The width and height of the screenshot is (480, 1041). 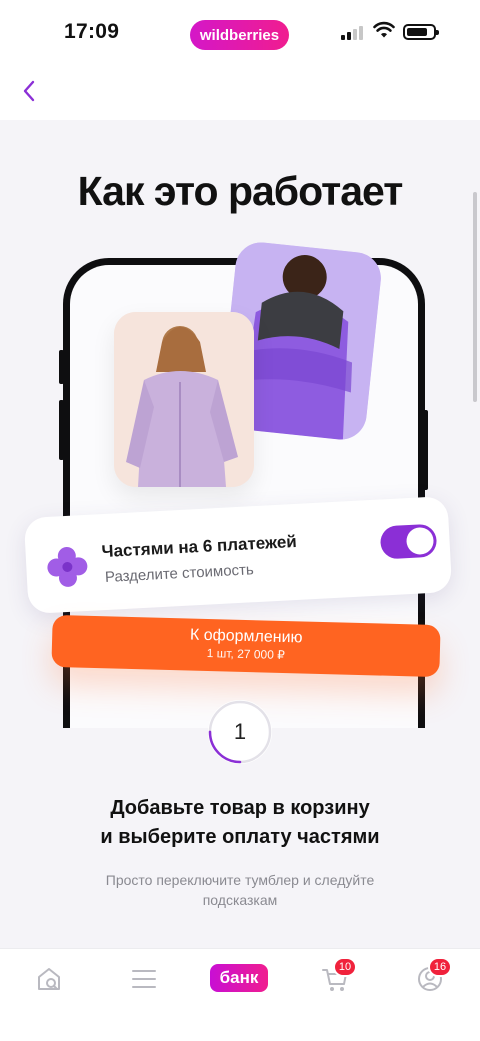 I want to click on nav-bank-label: банк, so click(x=239, y=977).